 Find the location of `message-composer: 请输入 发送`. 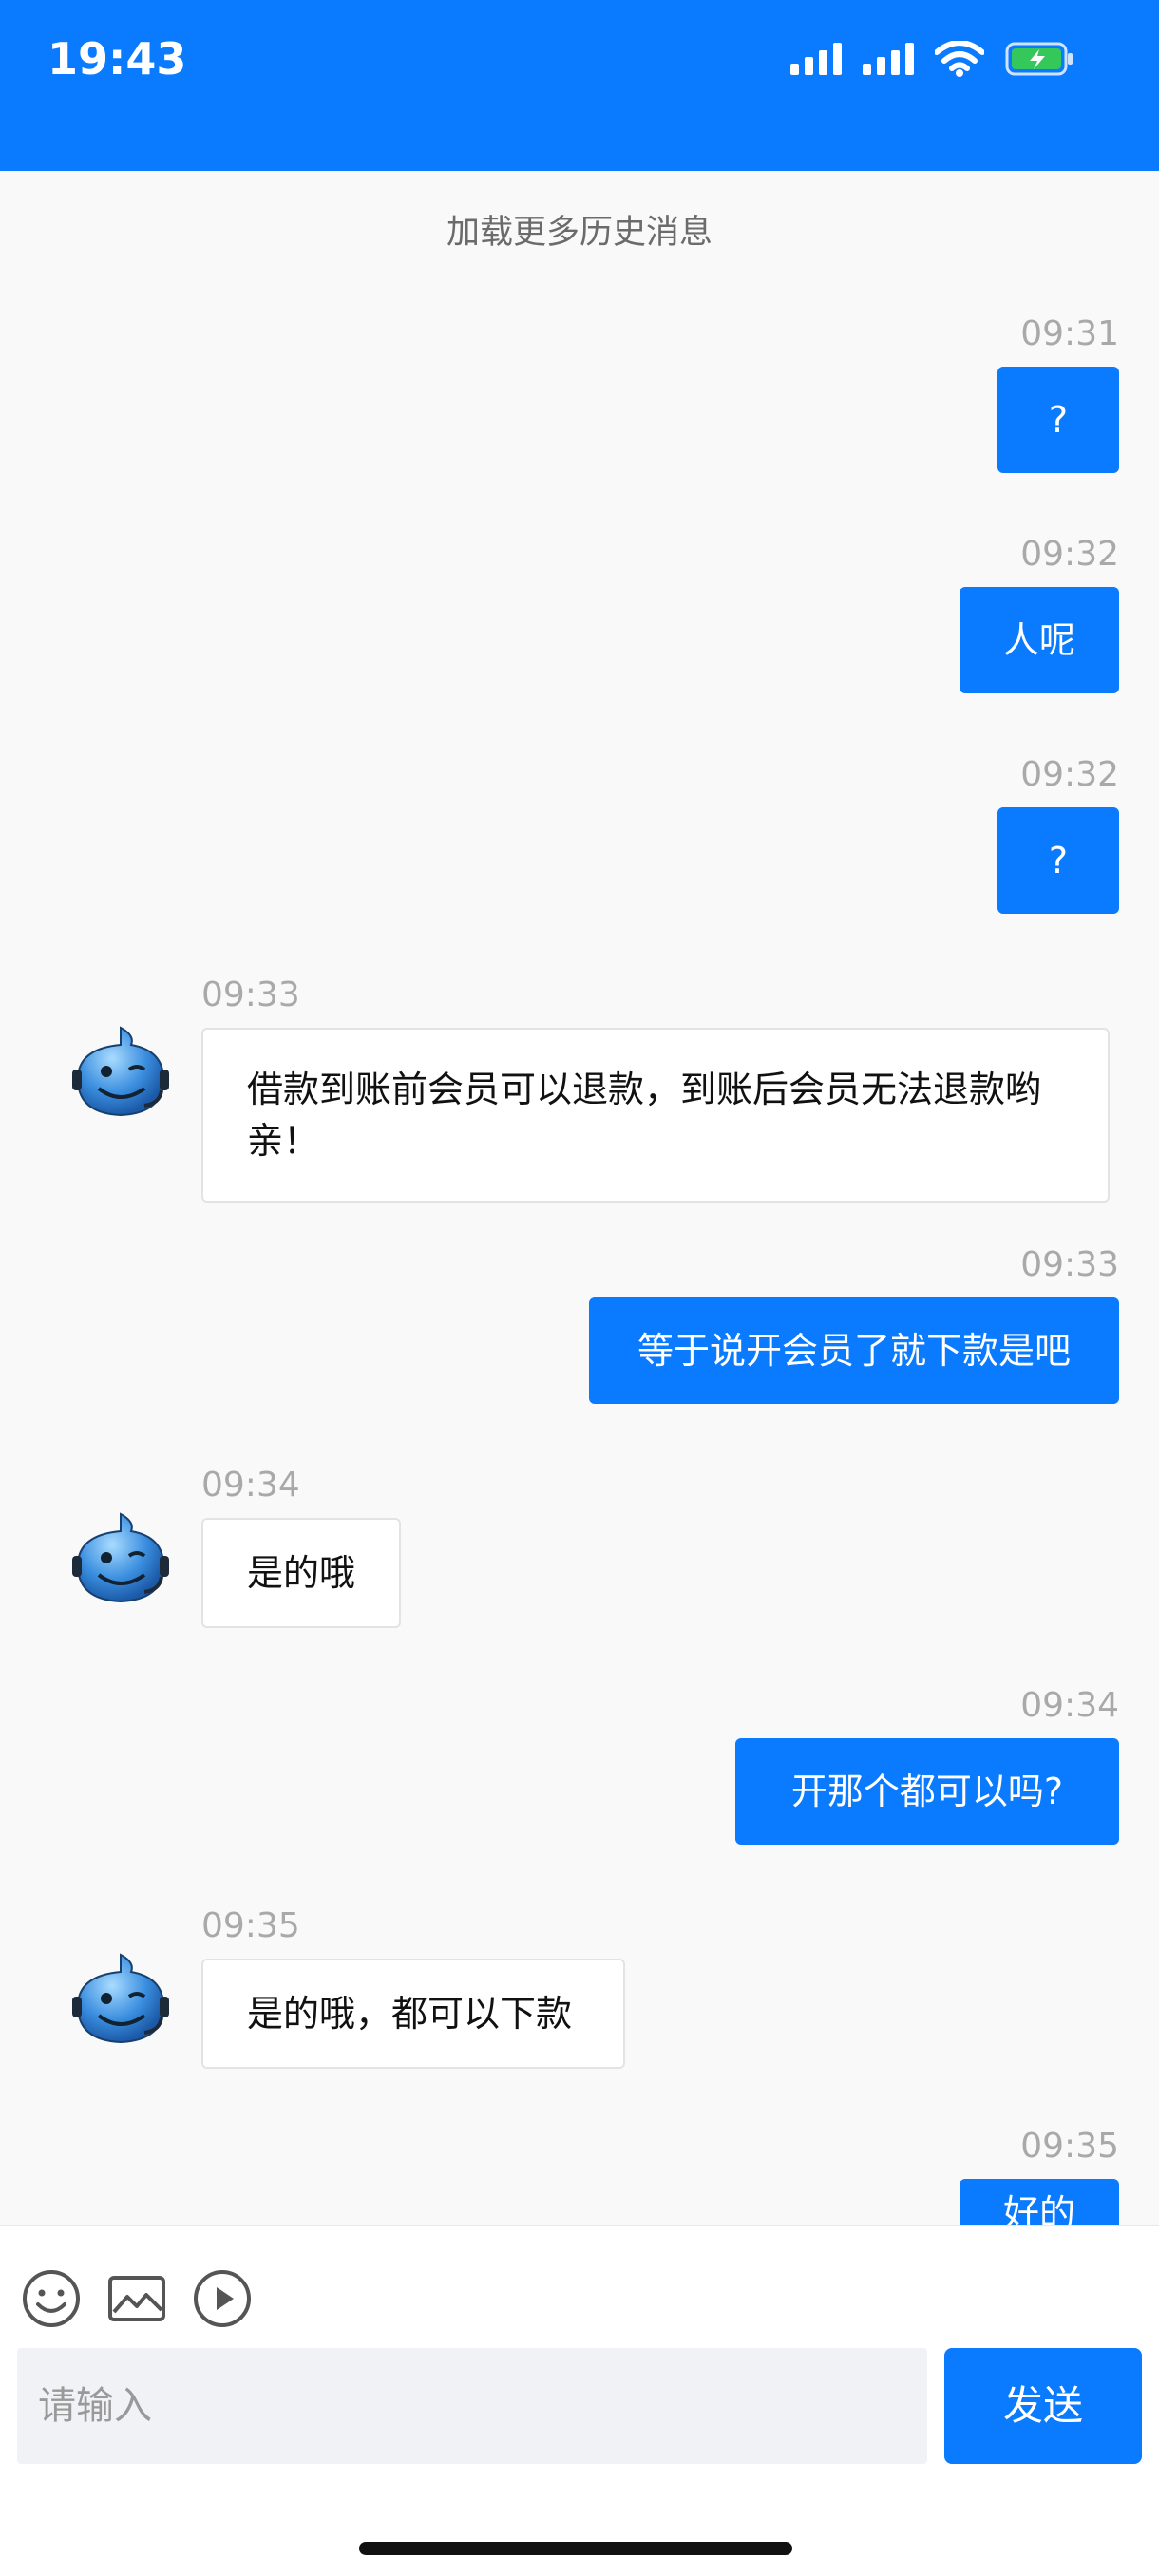

message-composer: 请输入 发送 is located at coordinates (579, 2400).